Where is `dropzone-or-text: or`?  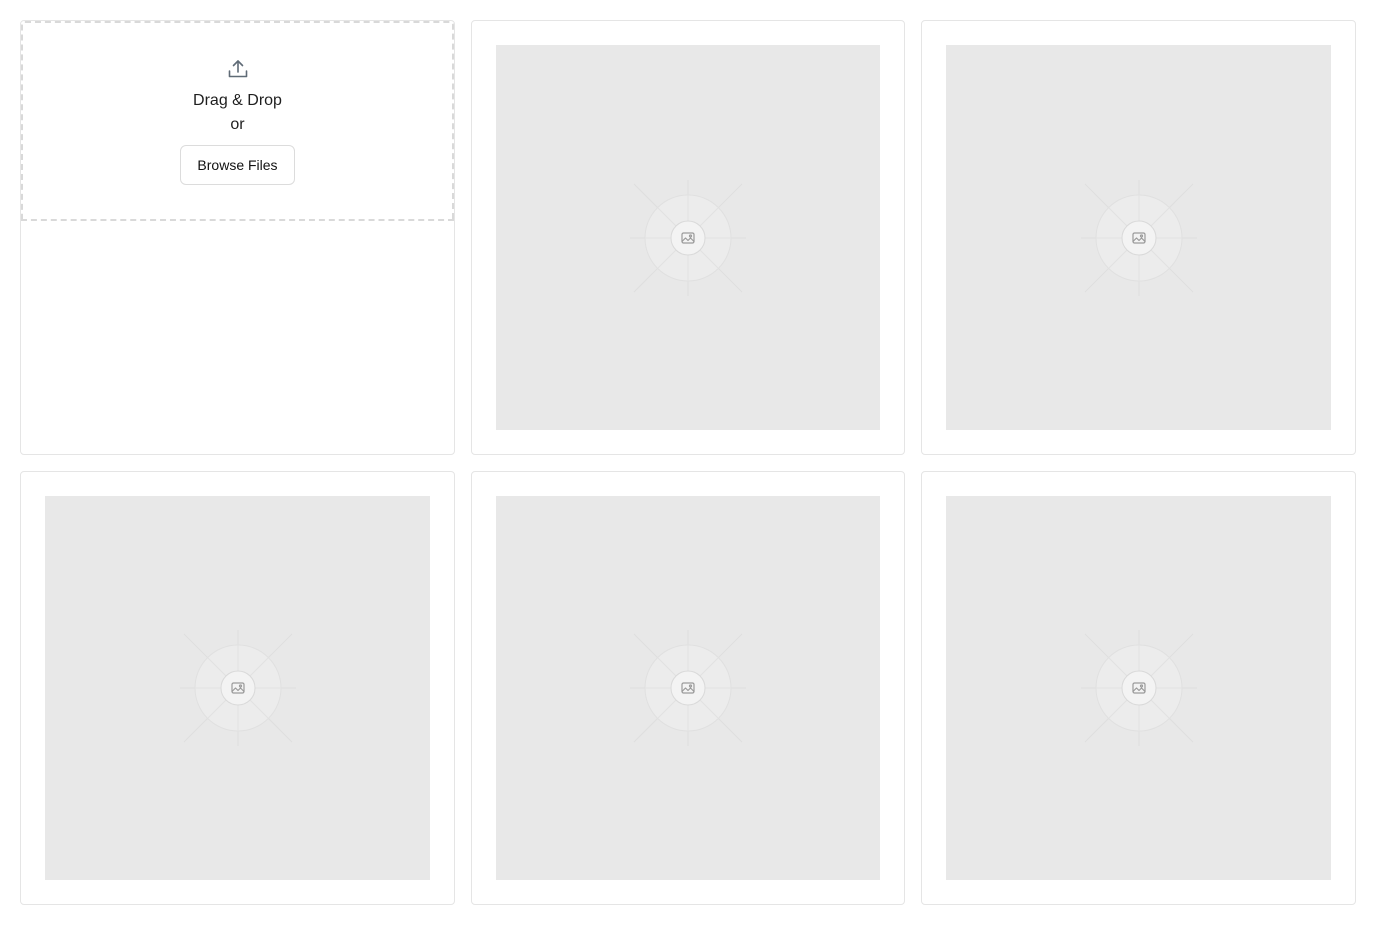 dropzone-or-text: or is located at coordinates (237, 124).